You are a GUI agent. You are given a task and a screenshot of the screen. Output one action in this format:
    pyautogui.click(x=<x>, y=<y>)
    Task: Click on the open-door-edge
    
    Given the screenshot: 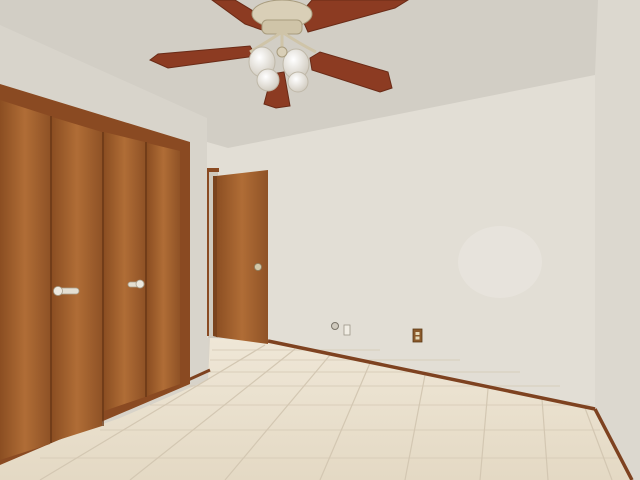 What is the action you would take?
    pyautogui.click(x=215, y=256)
    